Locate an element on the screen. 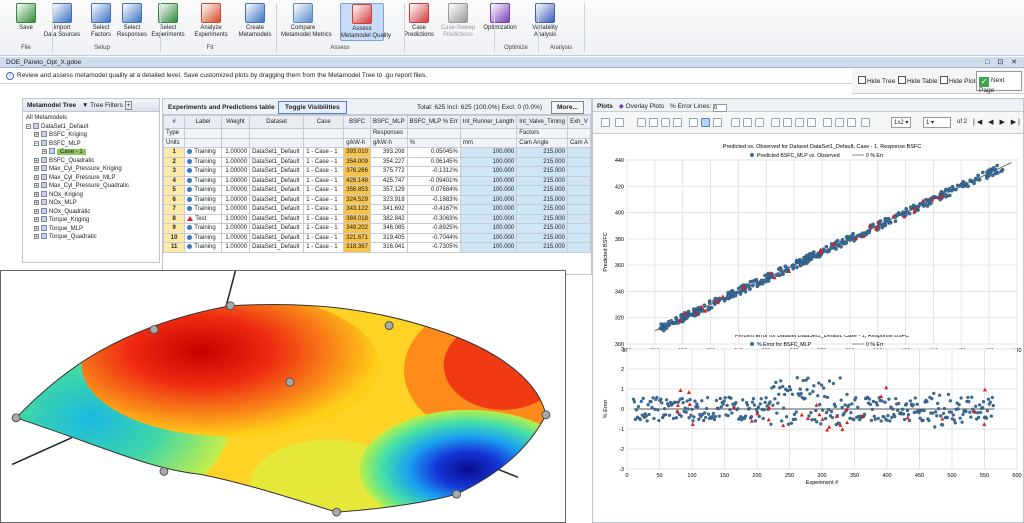 Image resolution: width=1024 pixels, height=523 pixels. hide-plots-button: Hide Plots is located at coordinates (959, 80).